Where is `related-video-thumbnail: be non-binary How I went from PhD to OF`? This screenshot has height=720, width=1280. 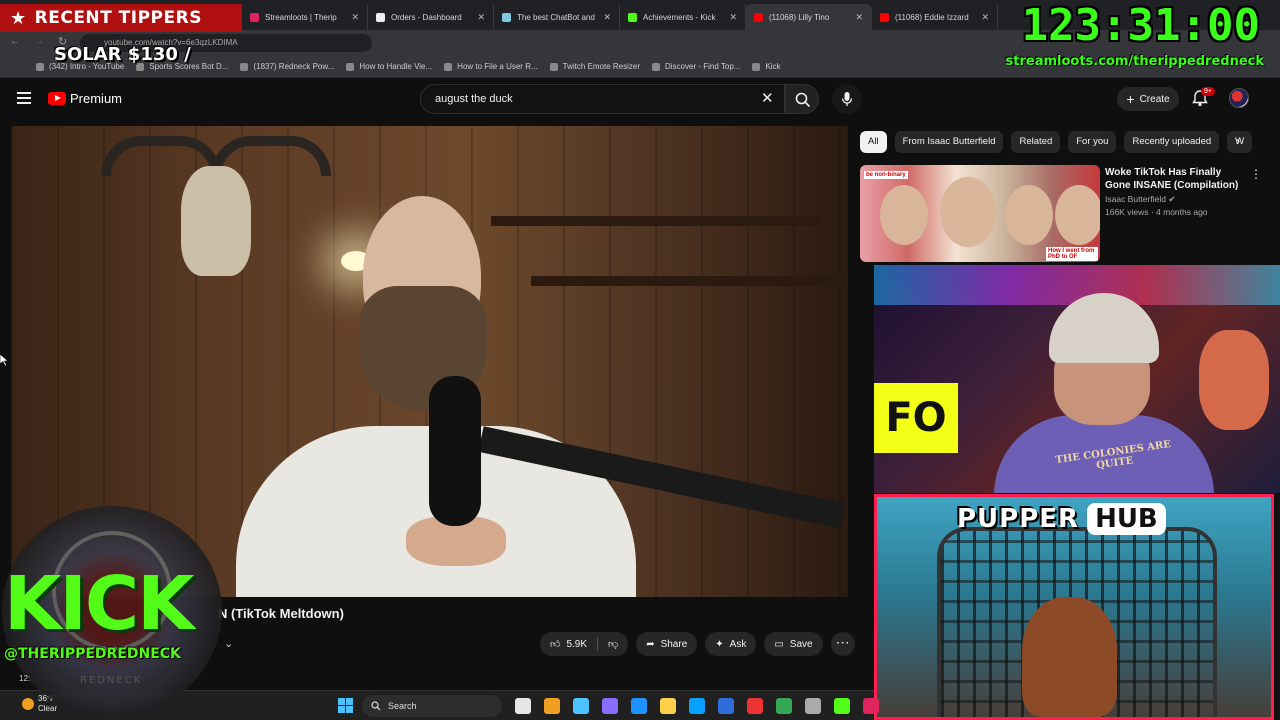 related-video-thumbnail: be non-binary How I went from PhD to OF is located at coordinates (980, 213).